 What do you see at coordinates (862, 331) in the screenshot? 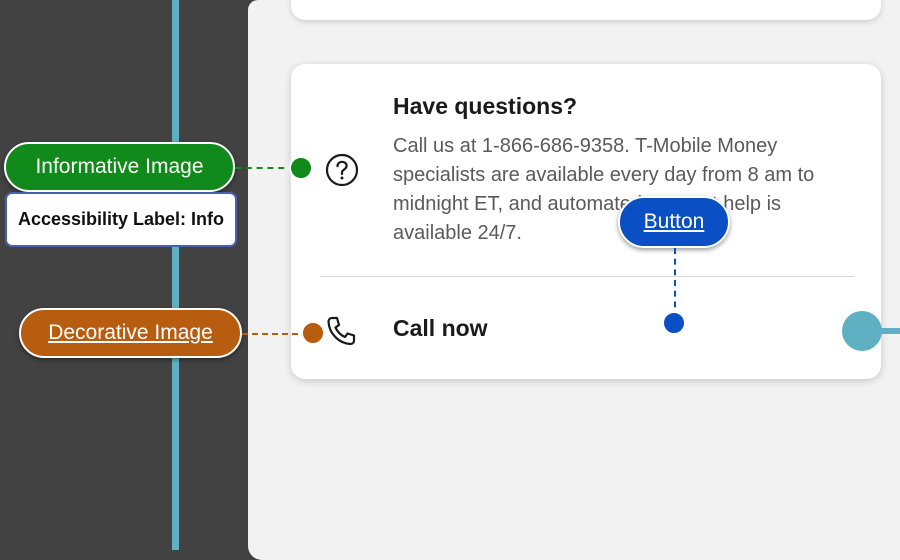
I see `focus-order-marker` at bounding box center [862, 331].